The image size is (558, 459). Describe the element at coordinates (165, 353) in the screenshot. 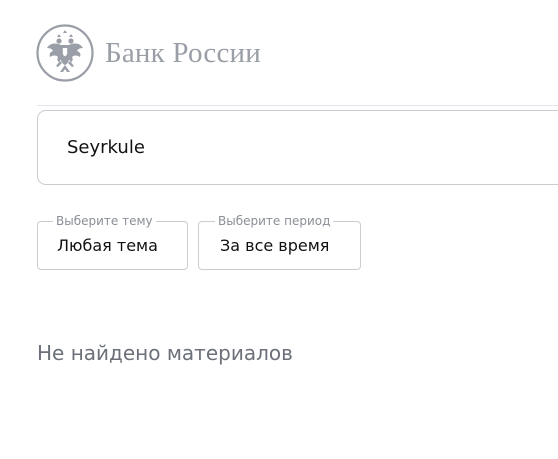

I see `no-results-message: Не найдено материалов` at that location.